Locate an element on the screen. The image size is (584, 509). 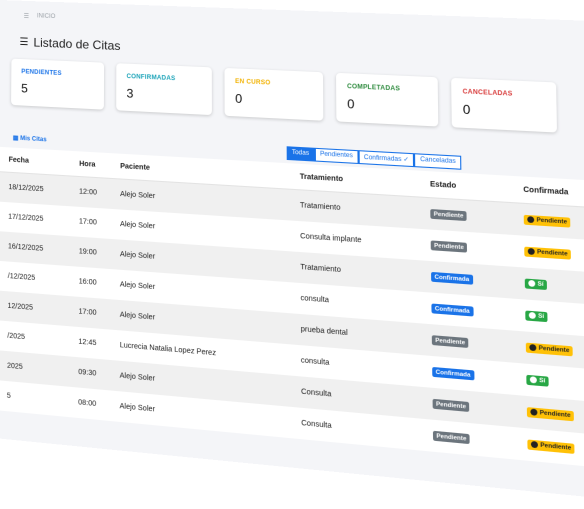
tab-pendientes: Pendientes is located at coordinates (336, 156).